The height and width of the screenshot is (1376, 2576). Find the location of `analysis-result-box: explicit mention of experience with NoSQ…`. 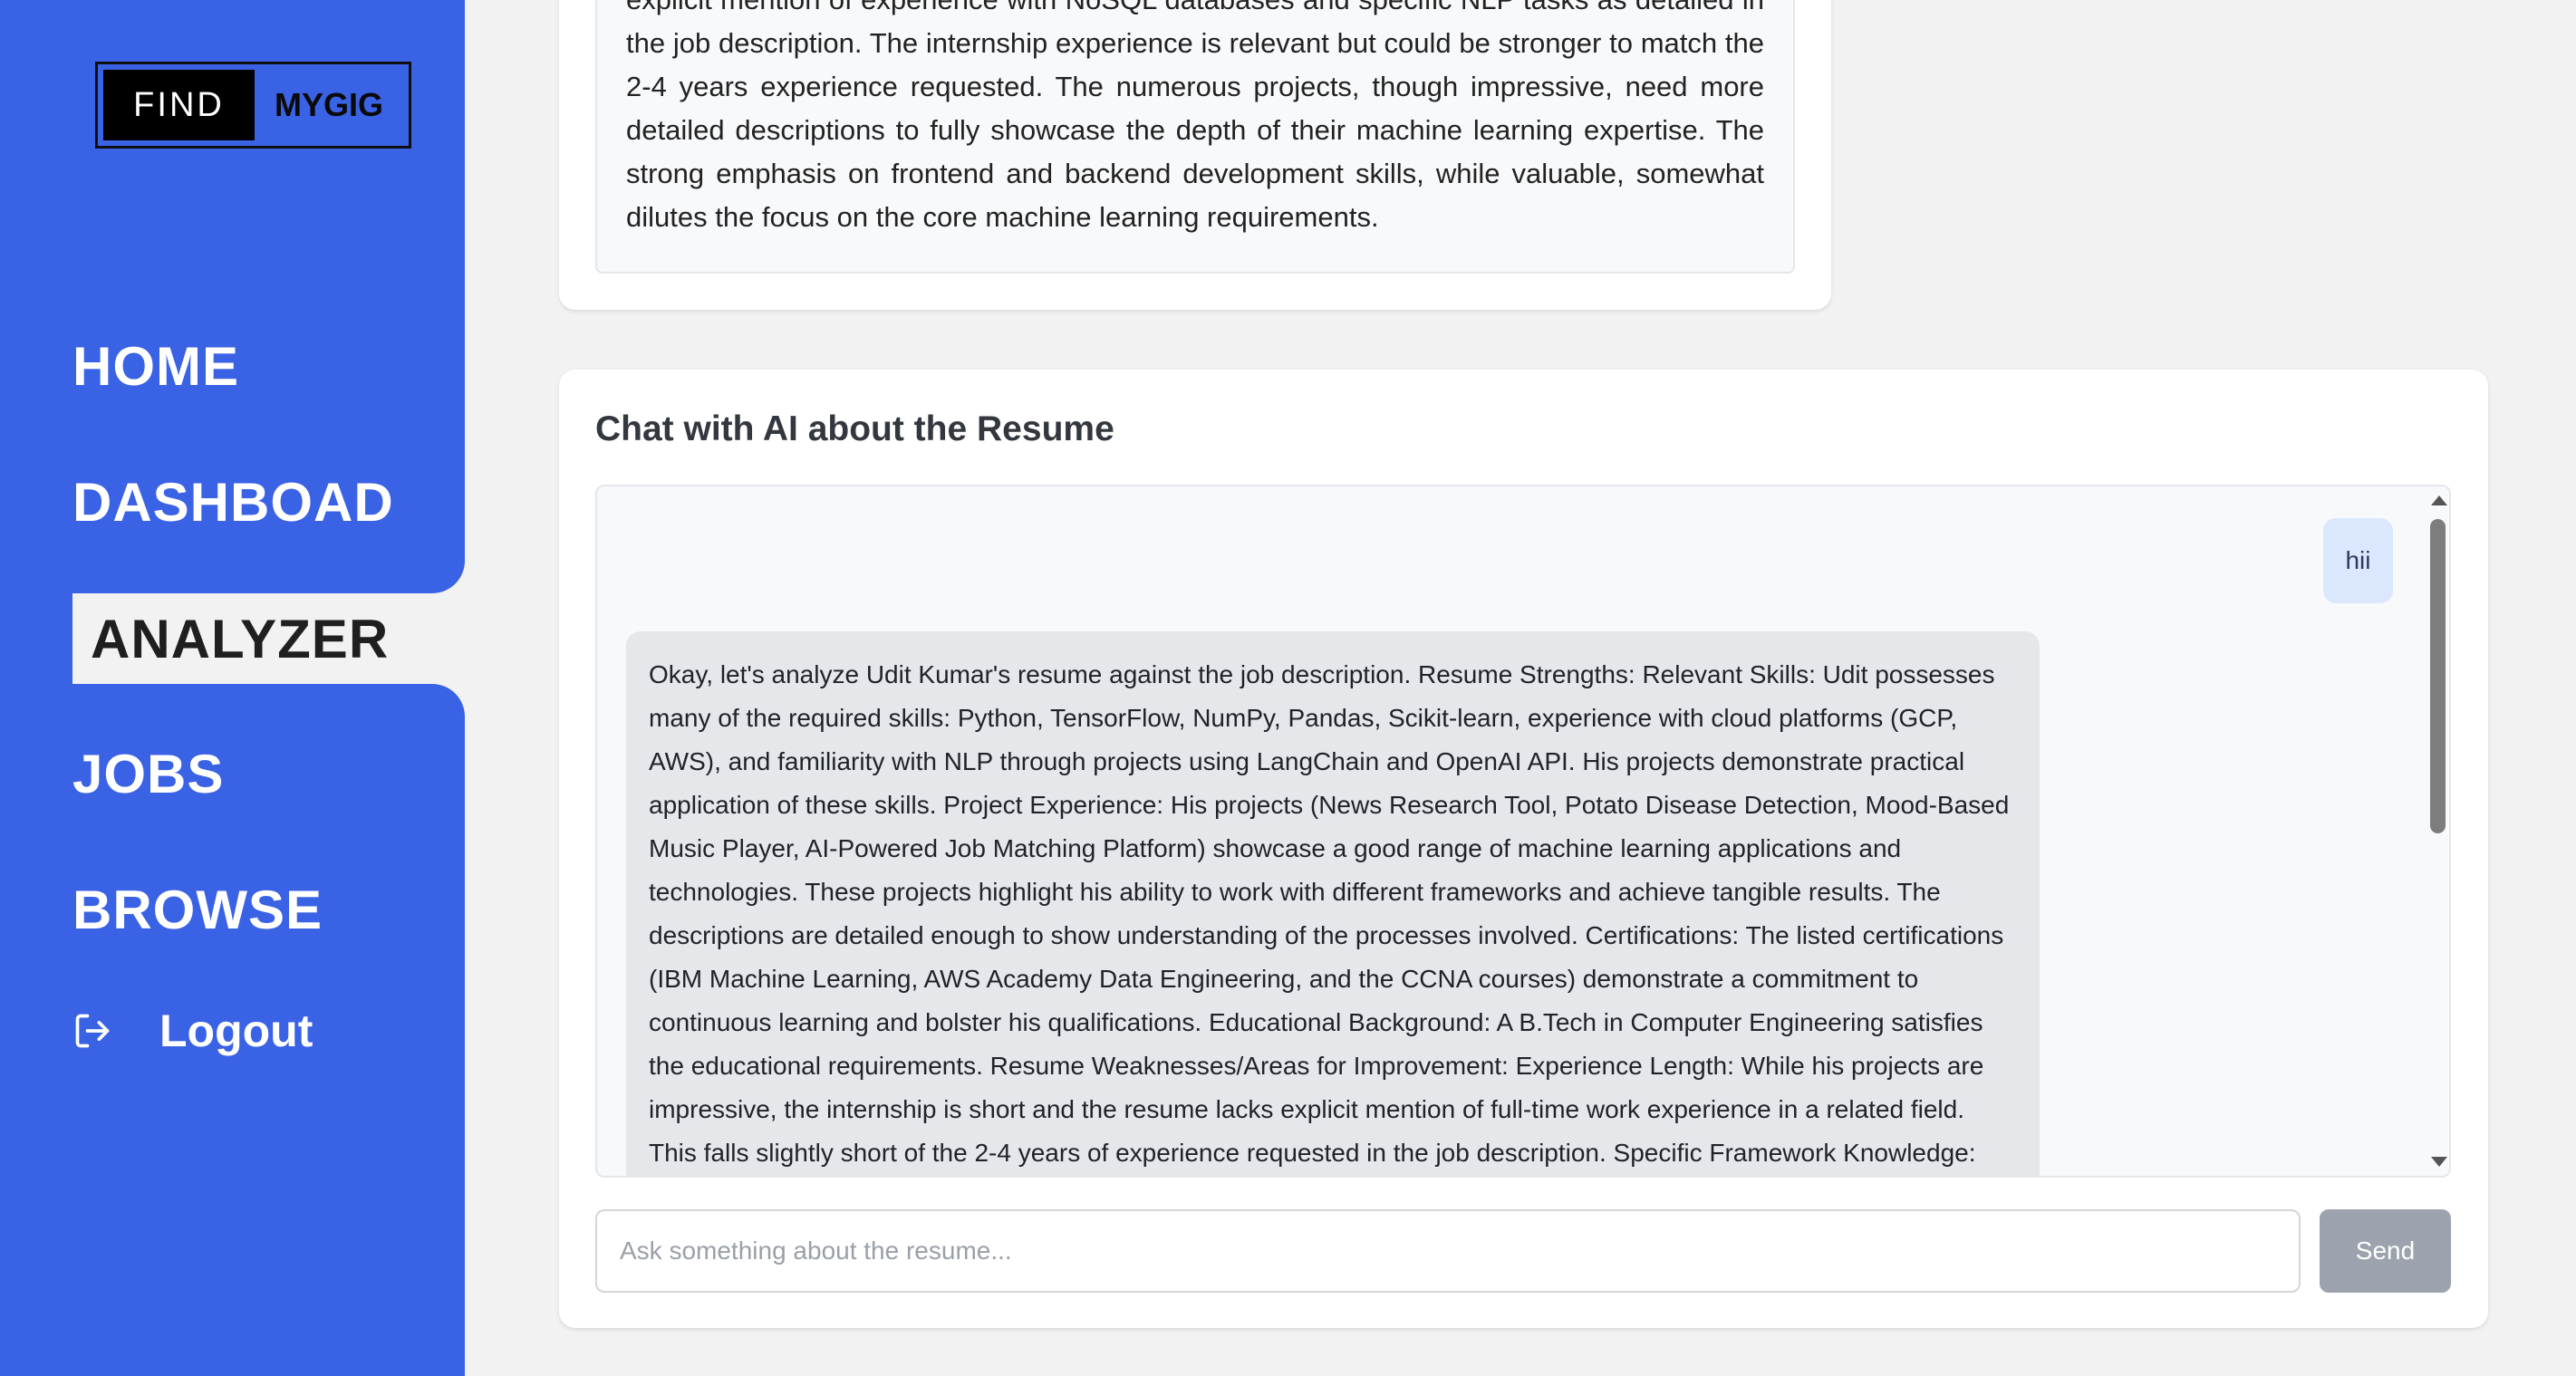

analysis-result-box: explicit mention of experience with NoSQ… is located at coordinates (1195, 137).